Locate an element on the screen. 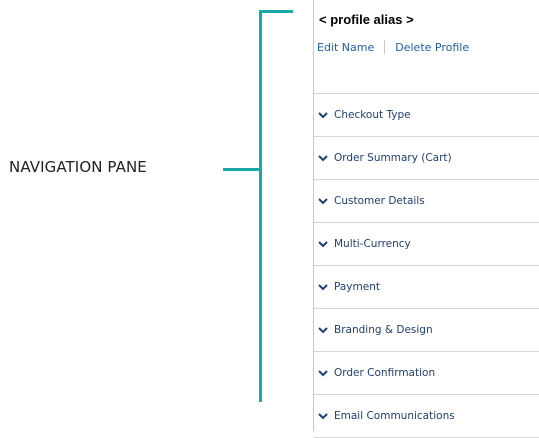 The width and height of the screenshot is (539, 438). section-label: Order Summary (Cart) is located at coordinates (393, 158).